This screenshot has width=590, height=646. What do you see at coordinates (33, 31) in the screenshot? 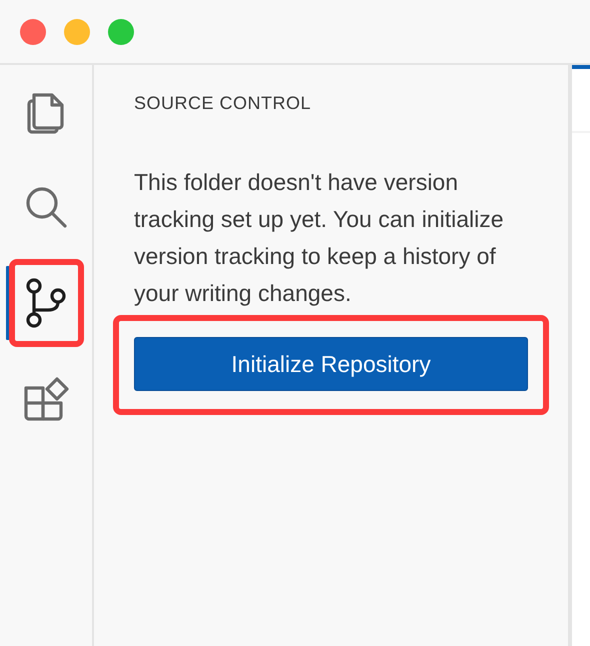
I see `close-window-button` at bounding box center [33, 31].